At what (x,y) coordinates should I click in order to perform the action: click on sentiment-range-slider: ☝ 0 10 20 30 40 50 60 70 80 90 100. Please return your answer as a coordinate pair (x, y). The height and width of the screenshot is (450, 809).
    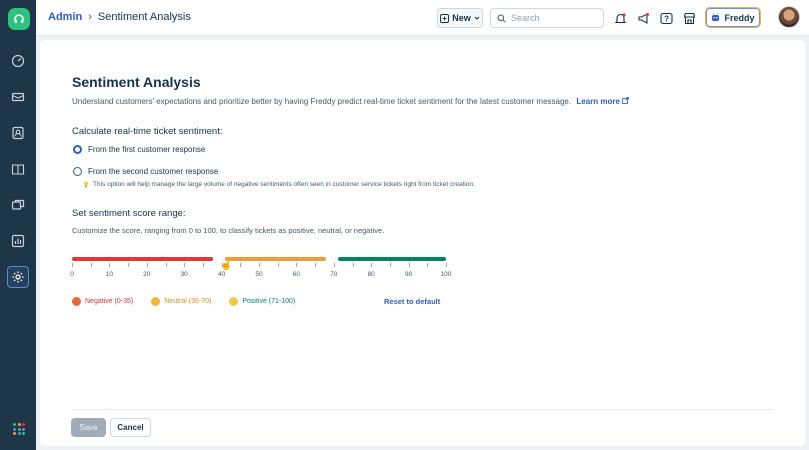
    Looking at the image, I should click on (260, 269).